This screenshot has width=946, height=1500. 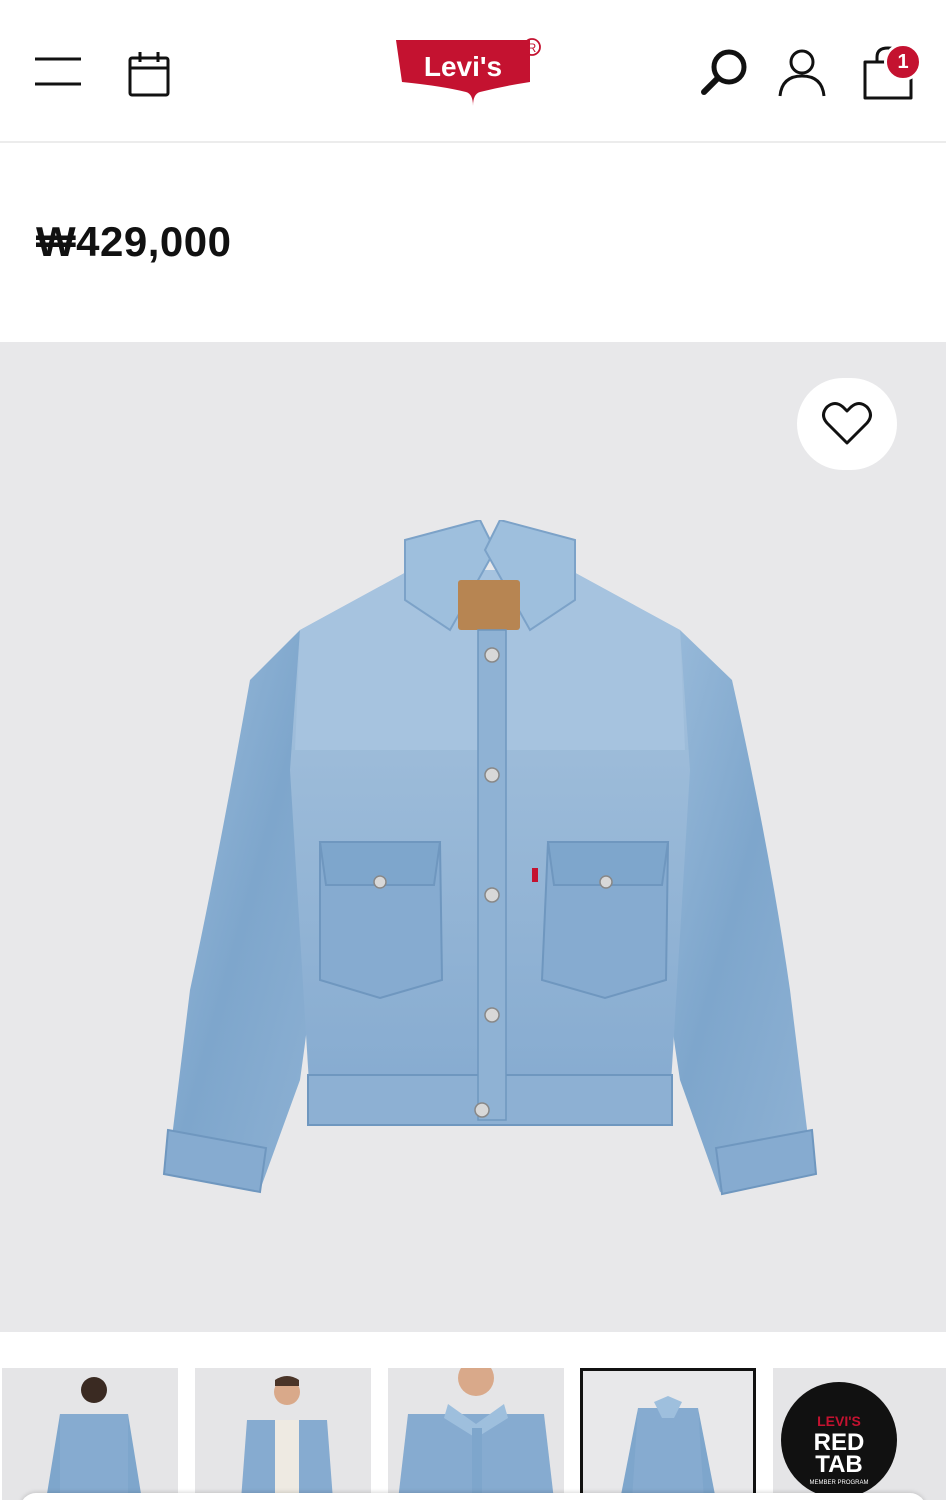 I want to click on search-button, so click(x=724, y=72).